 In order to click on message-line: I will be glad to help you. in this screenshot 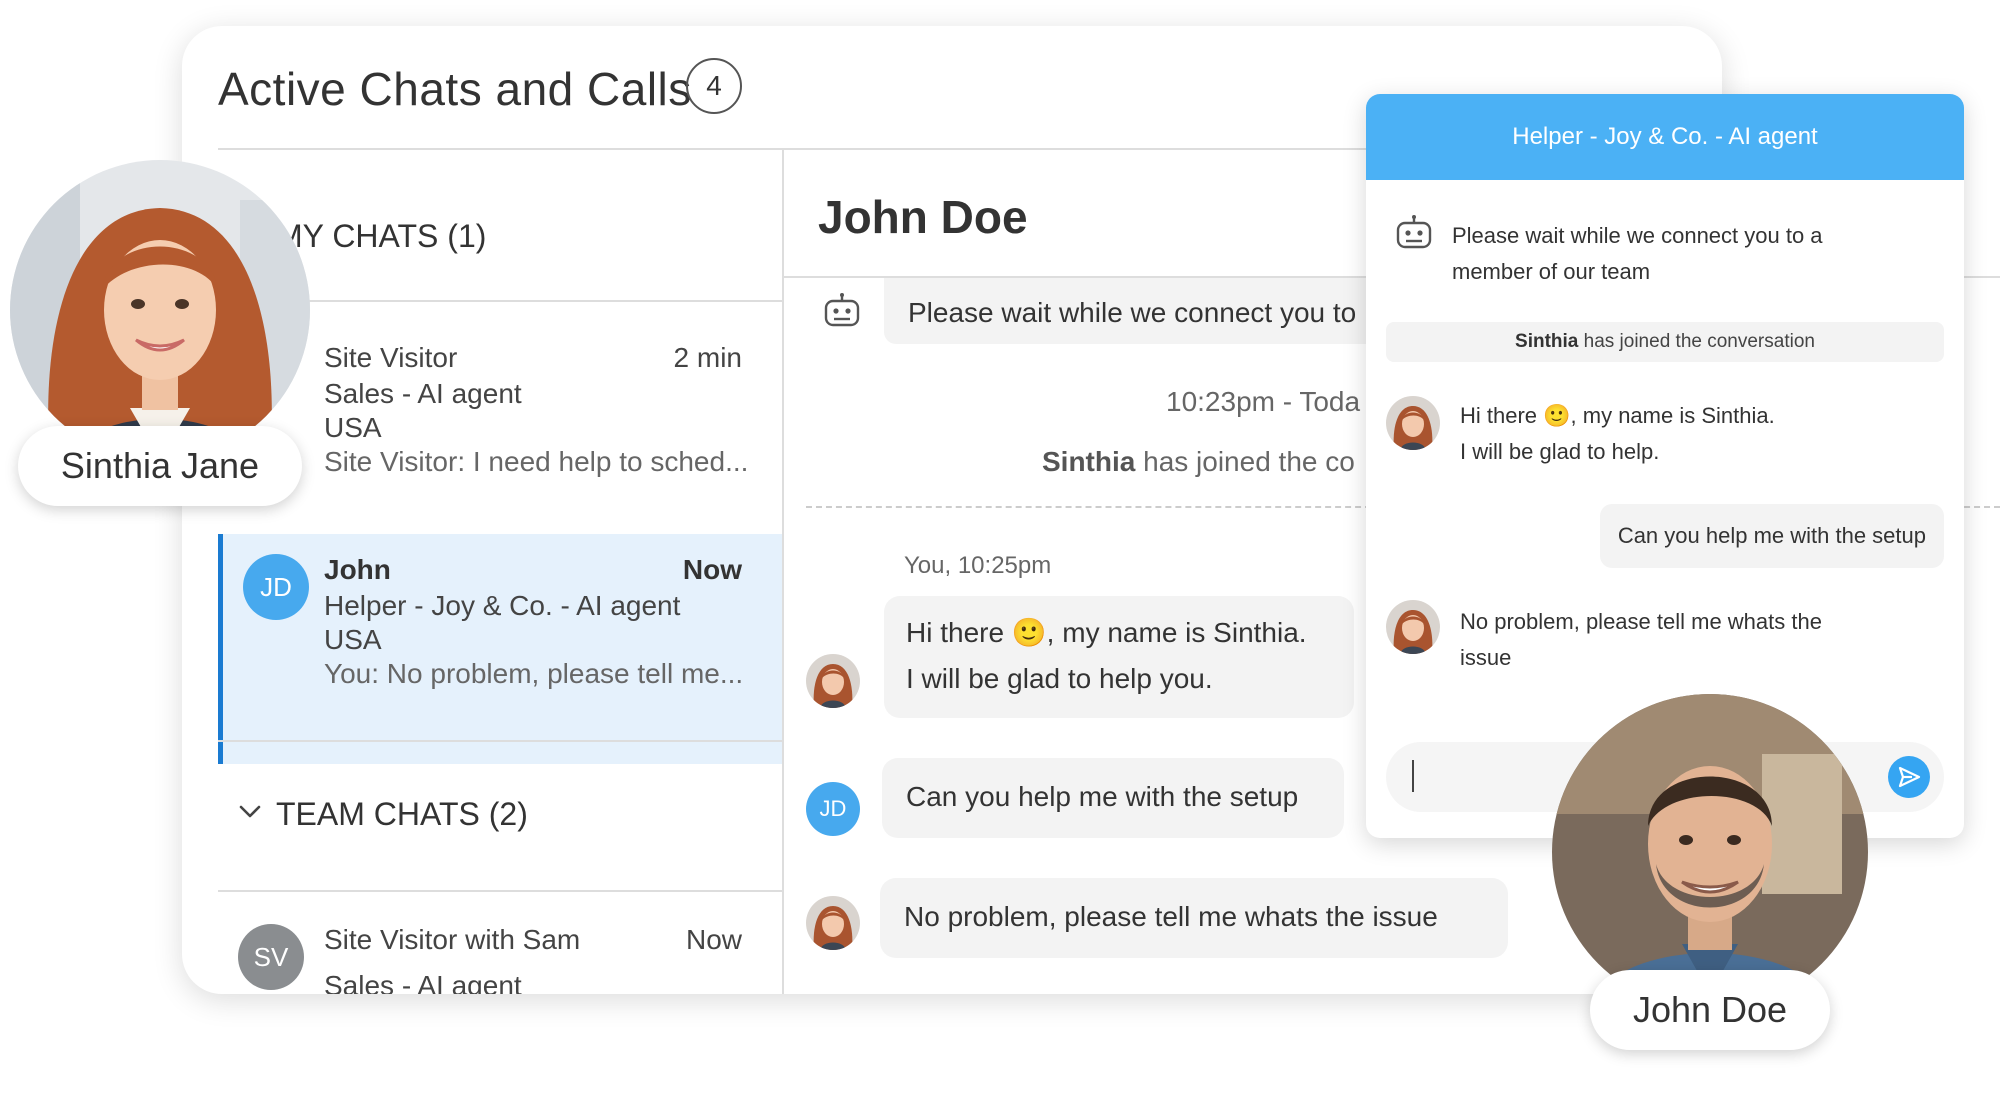, I will do `click(1059, 678)`.